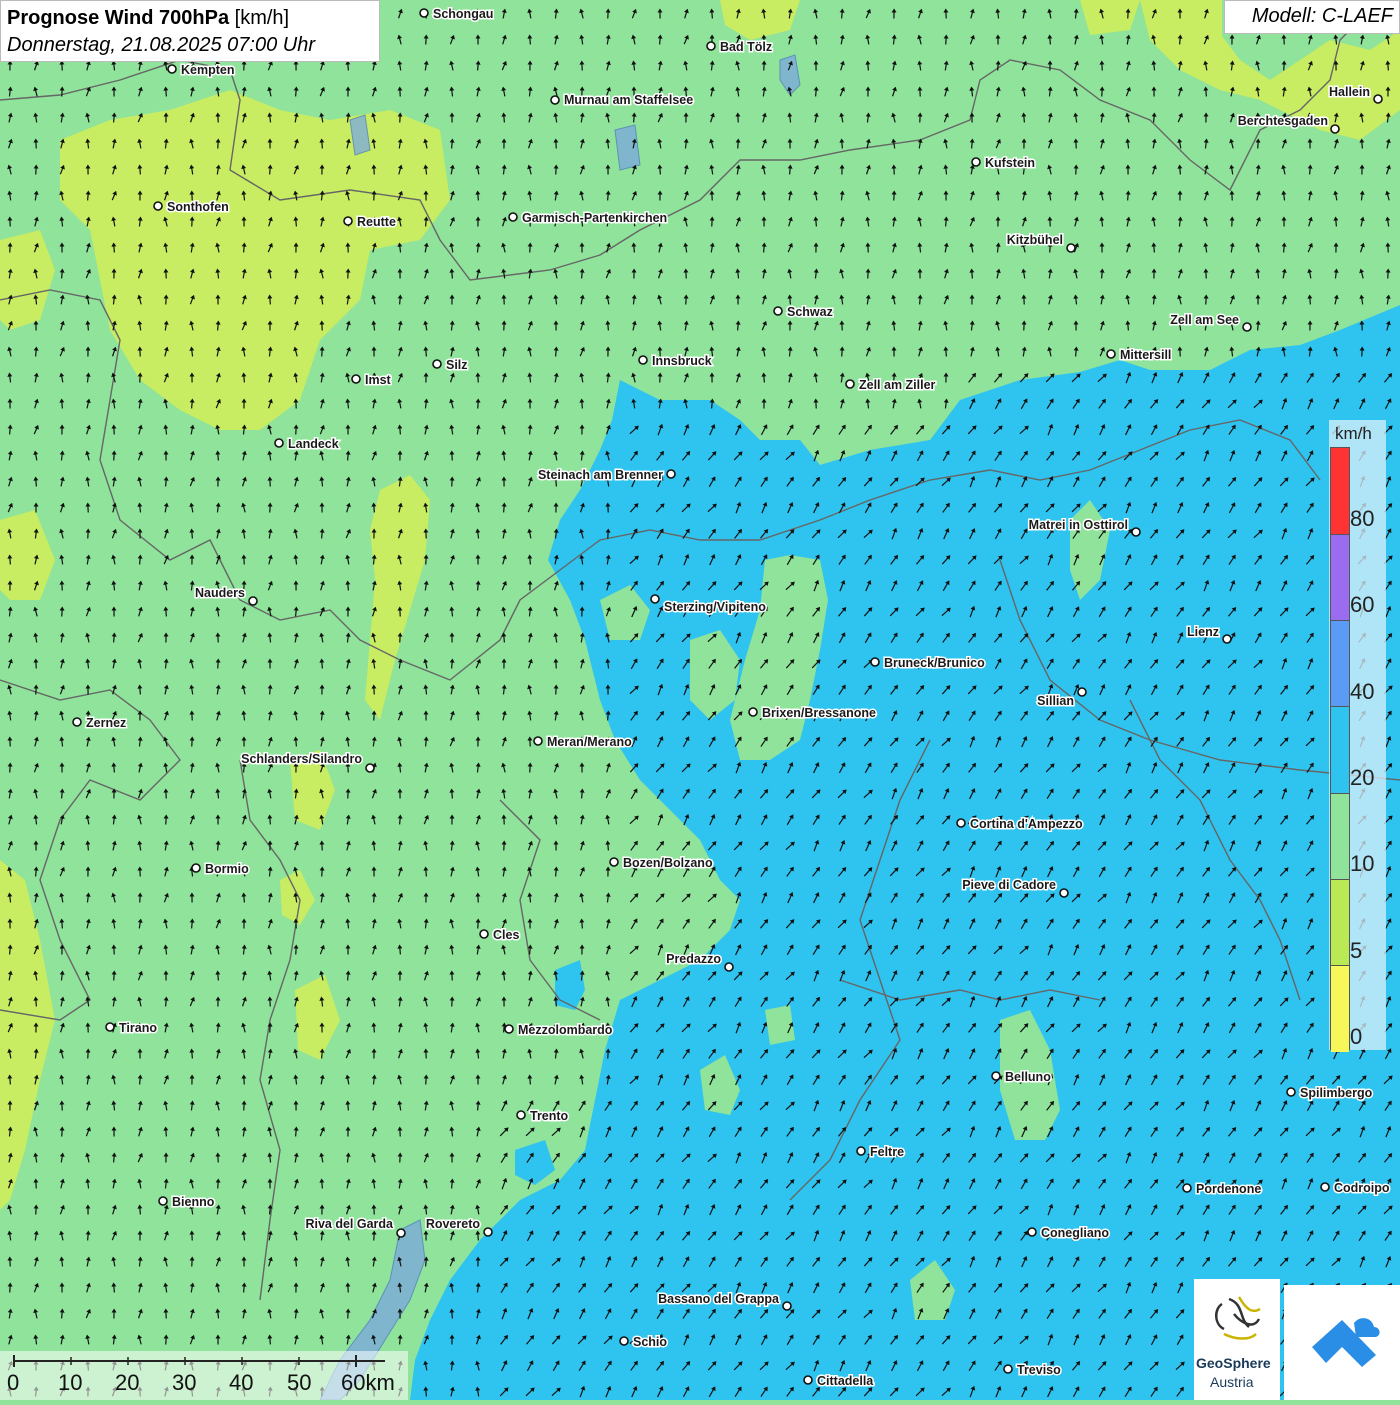 The image size is (1400, 1405). I want to click on place-label: Schlanders/Silandro, so click(301, 759).